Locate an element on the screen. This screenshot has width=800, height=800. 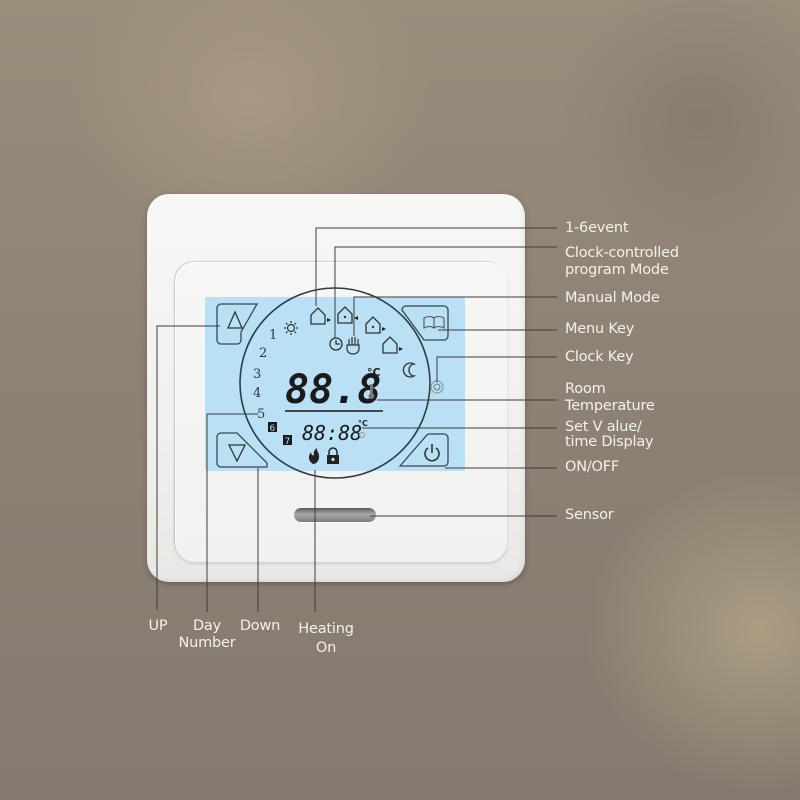
label-day-number: Day Number is located at coordinates (207, 634).